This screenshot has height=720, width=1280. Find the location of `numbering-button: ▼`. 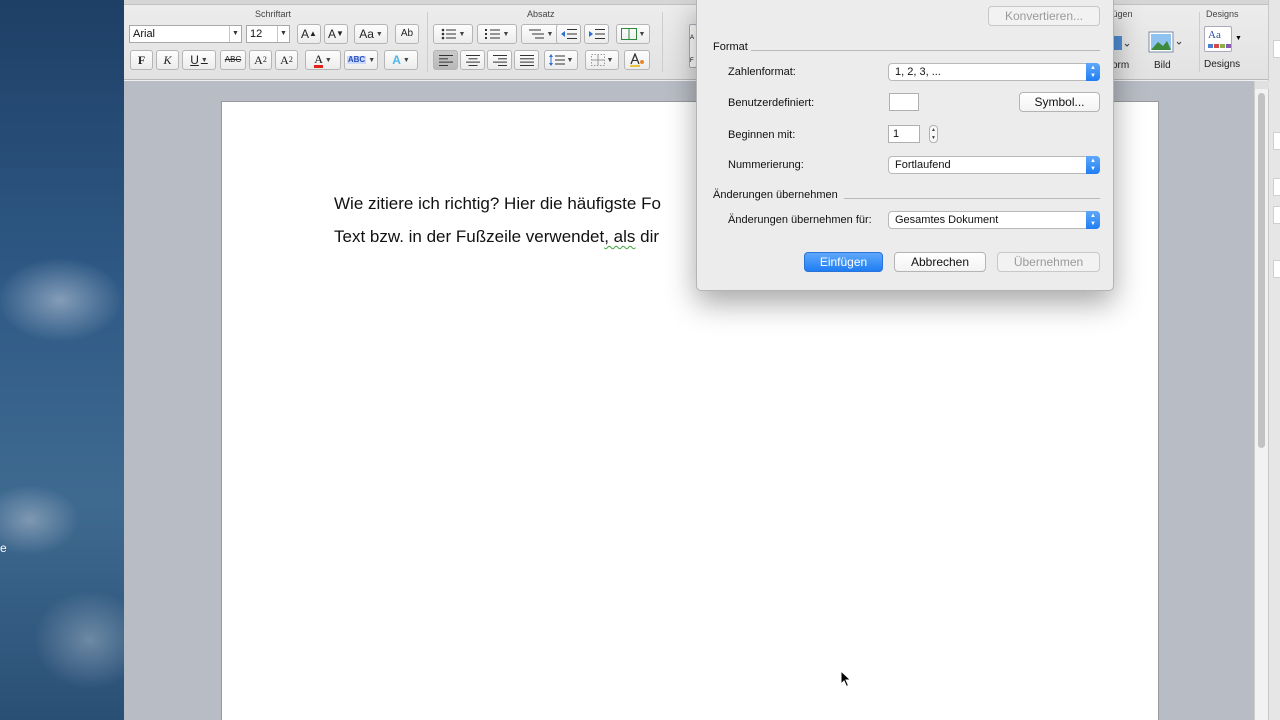

numbering-button: ▼ is located at coordinates (497, 34).